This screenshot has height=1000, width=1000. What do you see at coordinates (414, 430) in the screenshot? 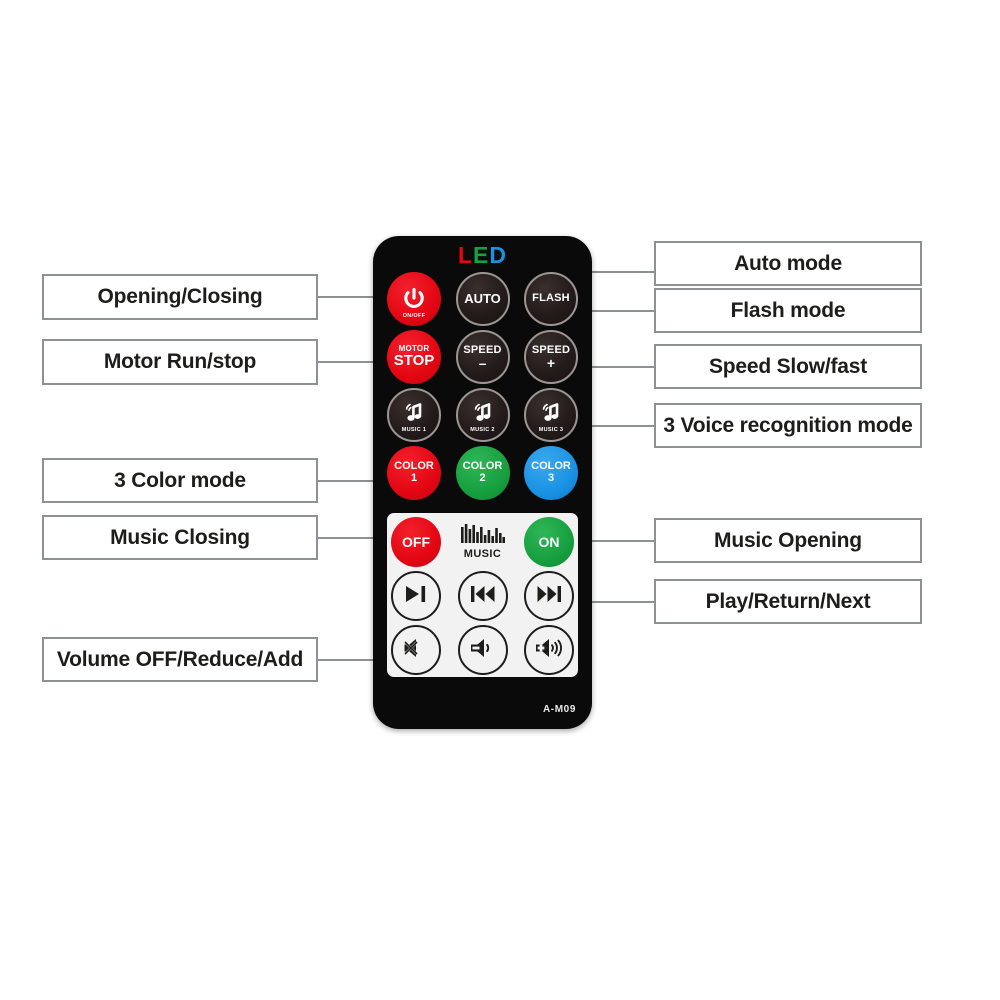
I see `music-mode-1-label: MUSIC 1` at bounding box center [414, 430].